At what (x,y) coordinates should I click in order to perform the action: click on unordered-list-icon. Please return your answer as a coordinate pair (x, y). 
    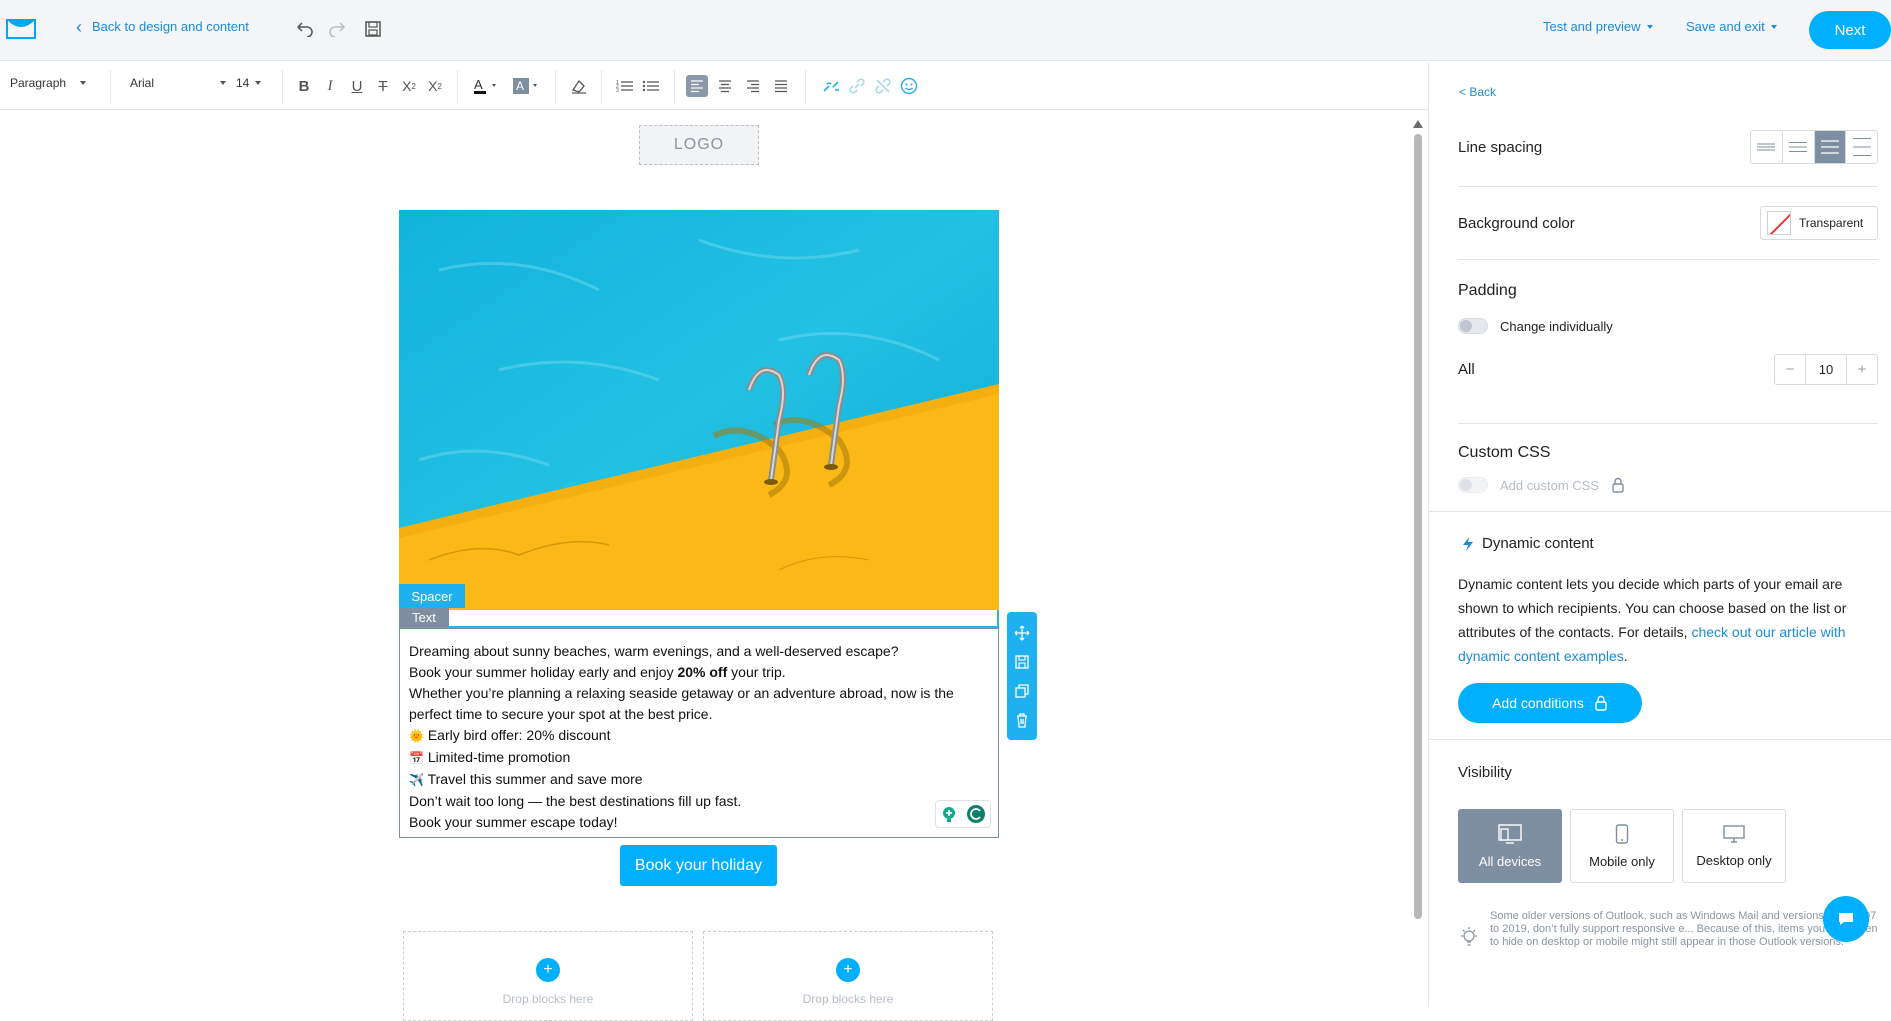
    Looking at the image, I should click on (651, 86).